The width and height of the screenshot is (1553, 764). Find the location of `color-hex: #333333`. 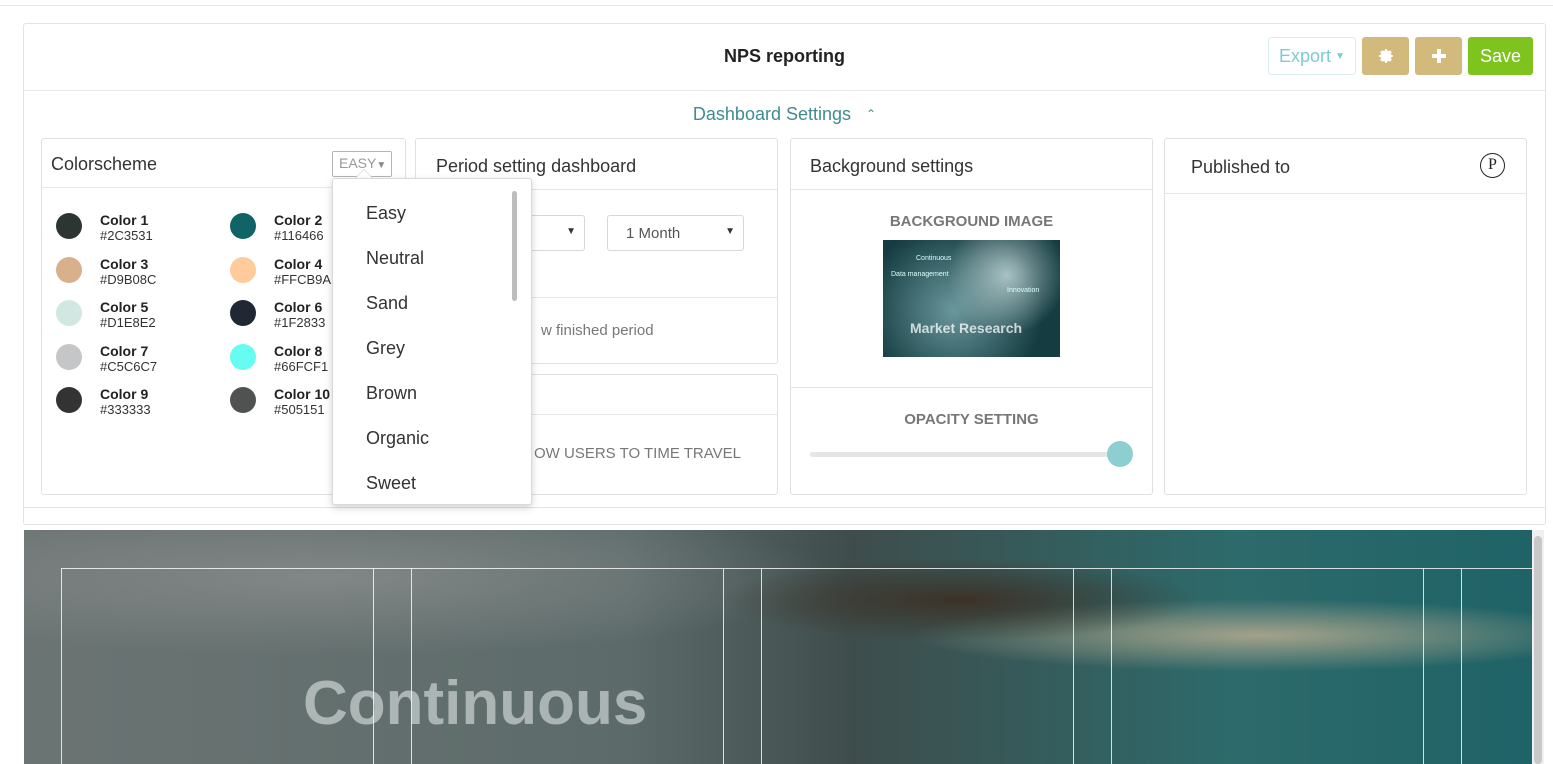

color-hex: #333333 is located at coordinates (125, 410).